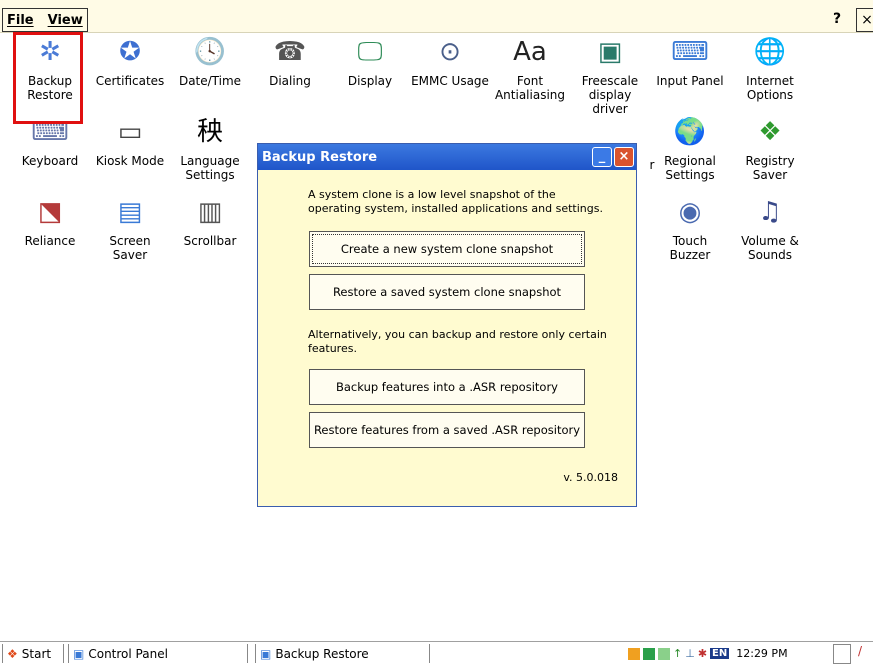 Image resolution: width=873 pixels, height=664 pixels. Describe the element at coordinates (447, 292) in the screenshot. I see `restore-snapshot-button: Restore a saved system clone snapshot` at that location.